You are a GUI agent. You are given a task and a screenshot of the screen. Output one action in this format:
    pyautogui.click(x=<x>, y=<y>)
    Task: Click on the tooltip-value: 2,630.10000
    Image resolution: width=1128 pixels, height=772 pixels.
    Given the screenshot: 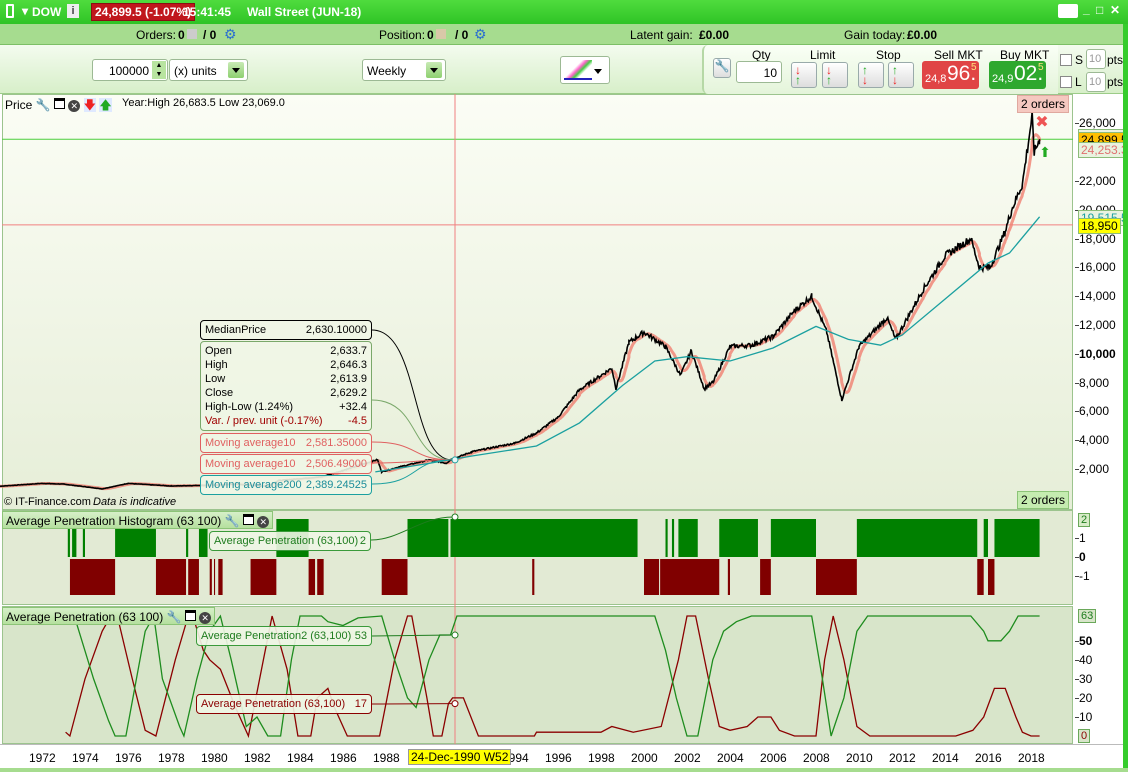 What is the action you would take?
    pyautogui.click(x=336, y=330)
    